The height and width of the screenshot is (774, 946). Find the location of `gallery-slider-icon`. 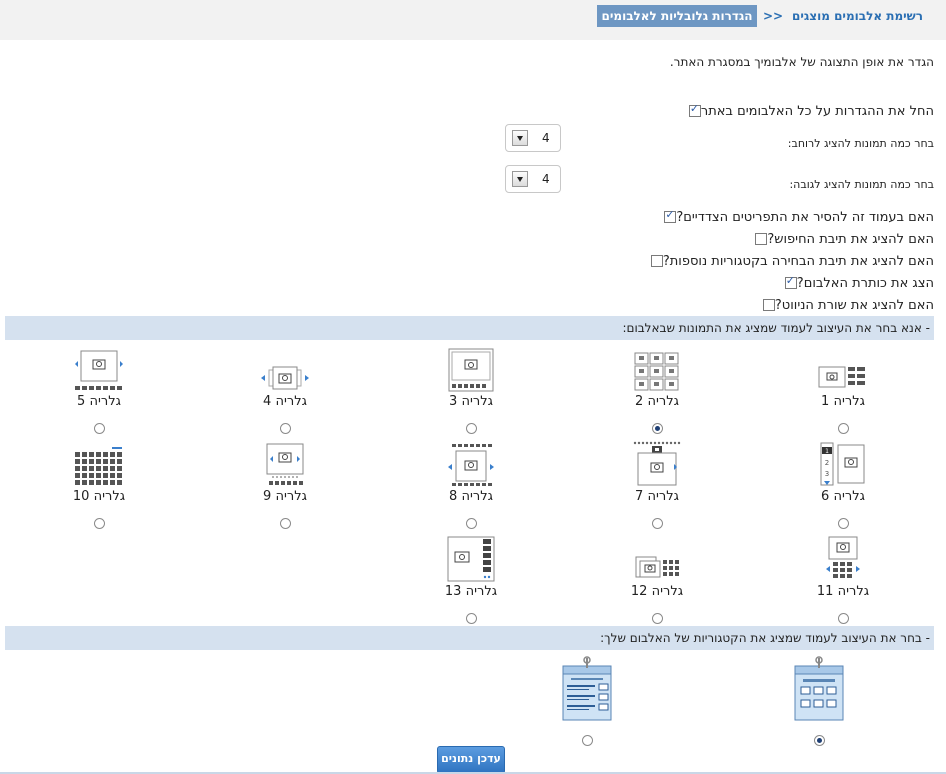

gallery-slider-icon is located at coordinates (285, 369).